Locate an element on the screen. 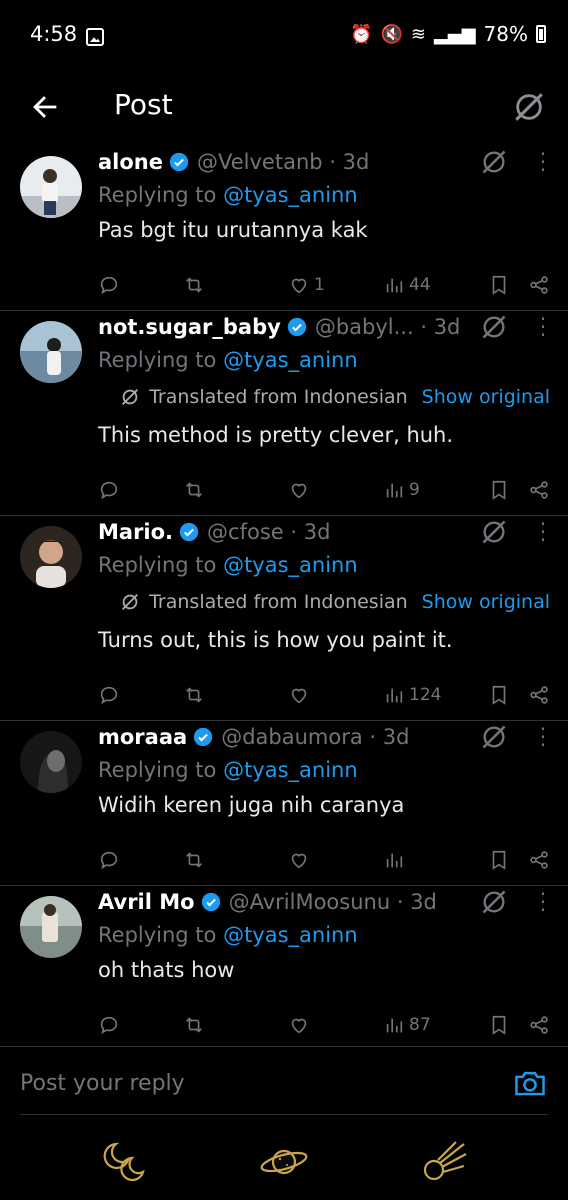 This screenshot has height=1200, width=568. views-button: 9 is located at coordinates (423, 490).